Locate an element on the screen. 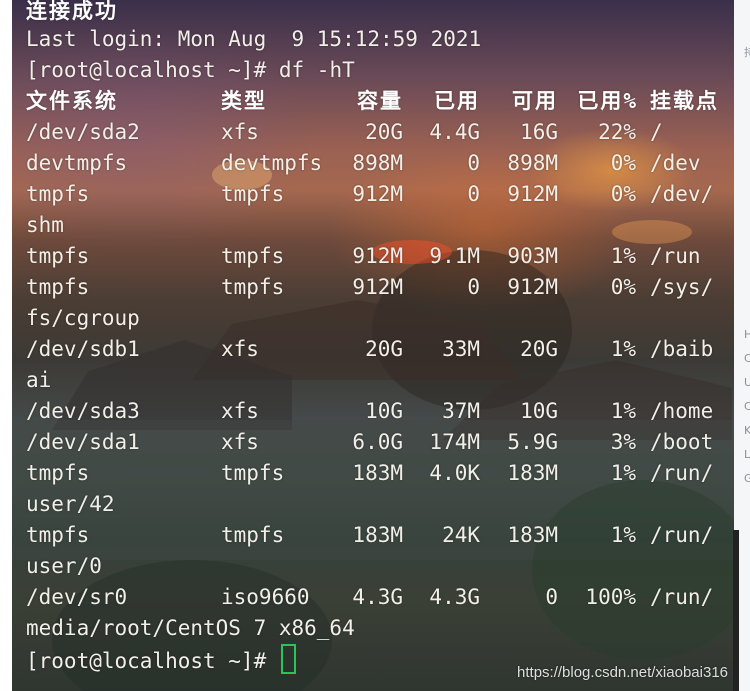 This screenshot has height=691, width=750. header-mounted-on: 挂载点 is located at coordinates (684, 101).